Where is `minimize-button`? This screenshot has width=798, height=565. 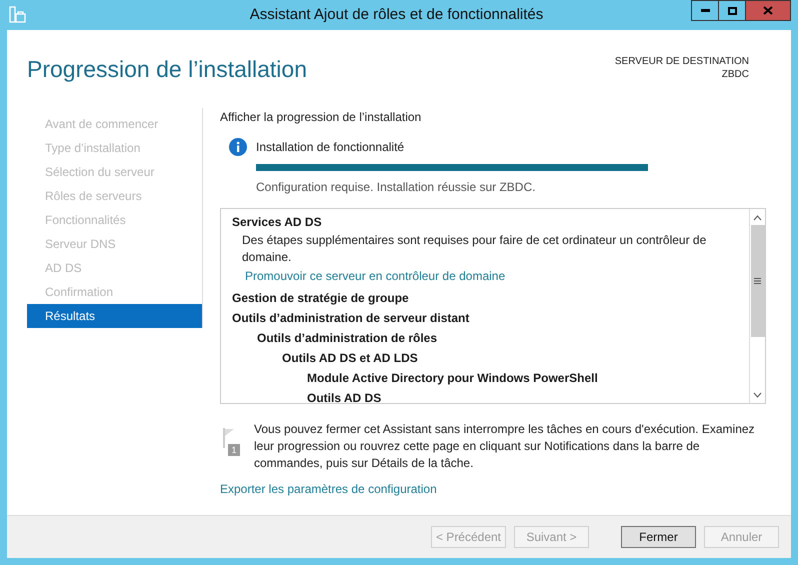
minimize-button is located at coordinates (705, 10).